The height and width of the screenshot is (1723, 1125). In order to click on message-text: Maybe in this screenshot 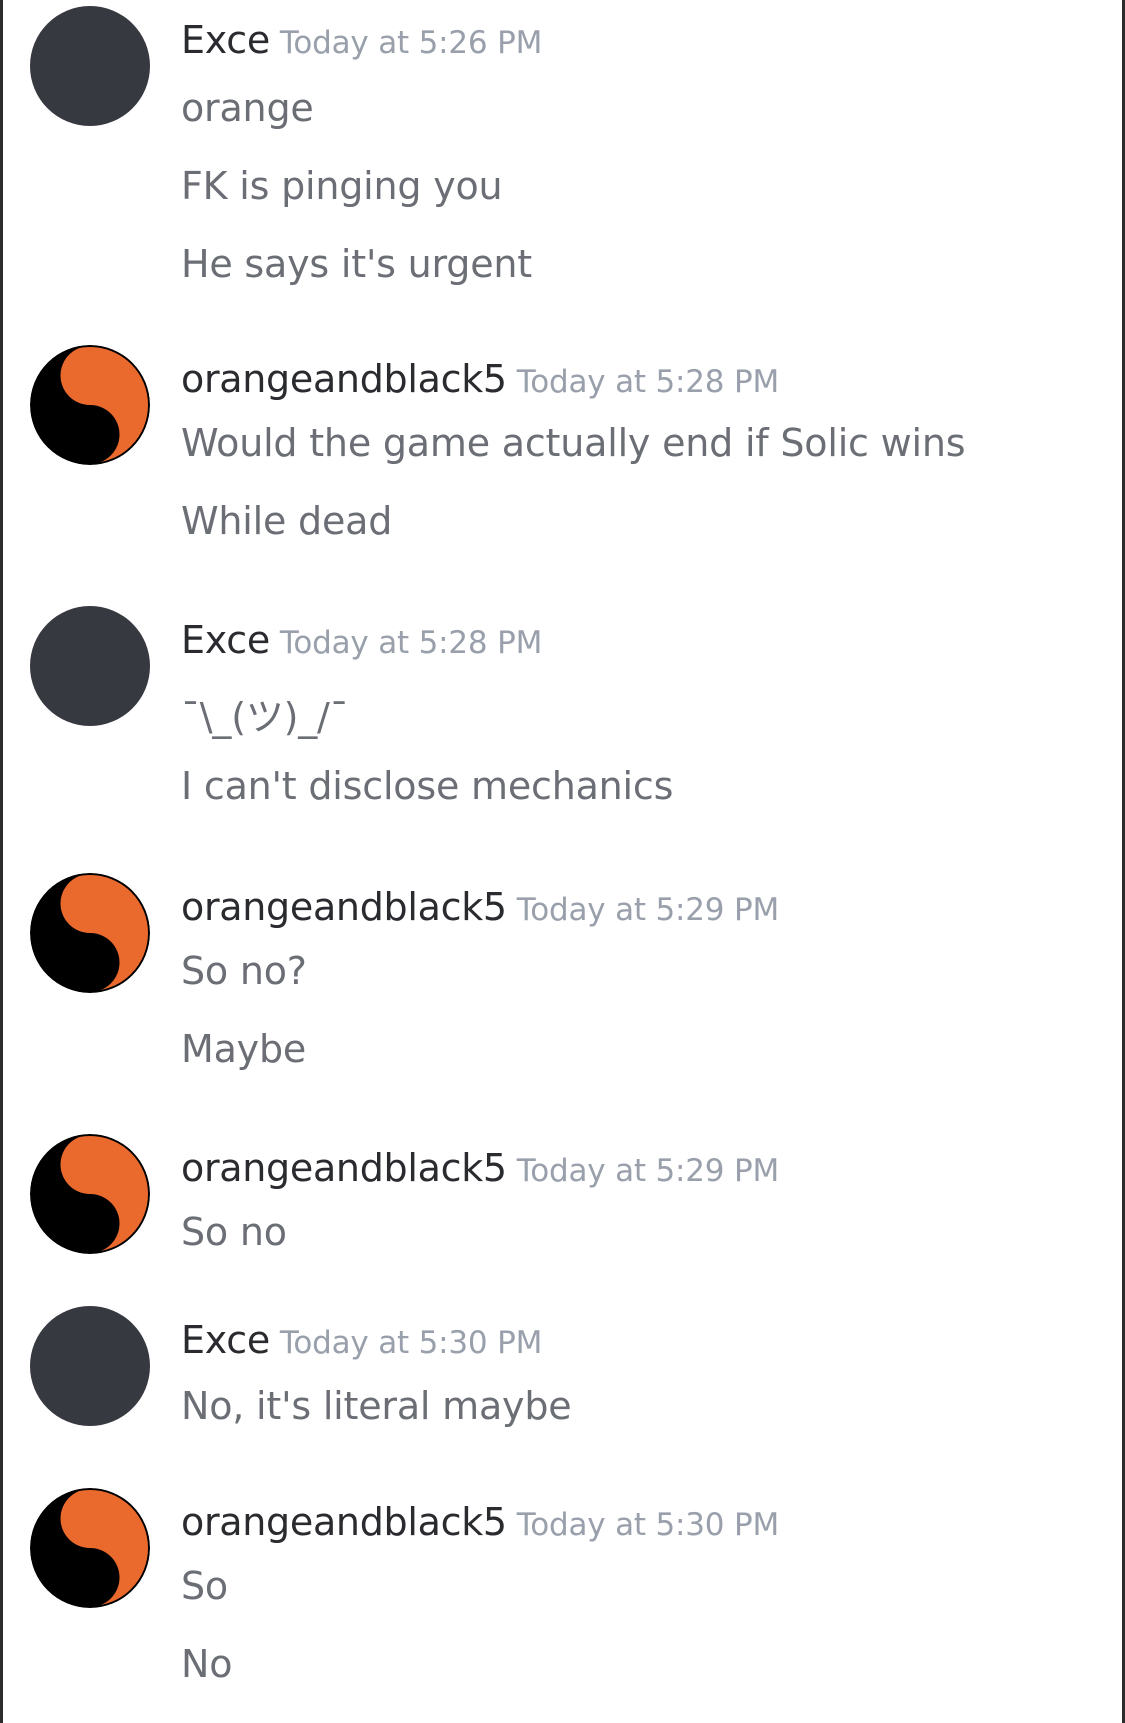, I will do `click(244, 1049)`.